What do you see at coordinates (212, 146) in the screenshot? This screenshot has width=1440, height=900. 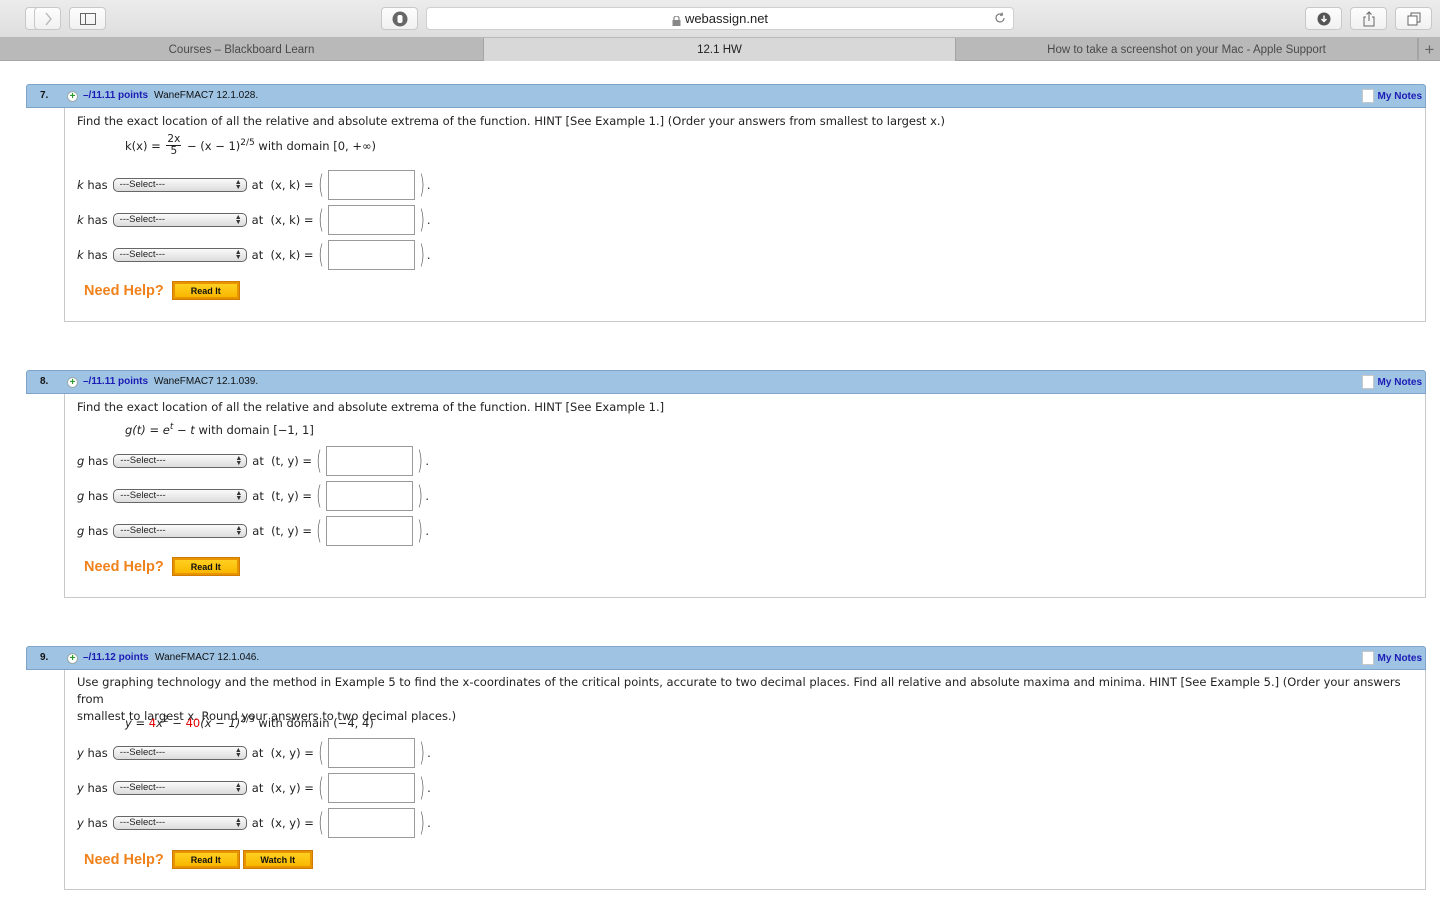 I see `formula-rest: − (x − 1)` at bounding box center [212, 146].